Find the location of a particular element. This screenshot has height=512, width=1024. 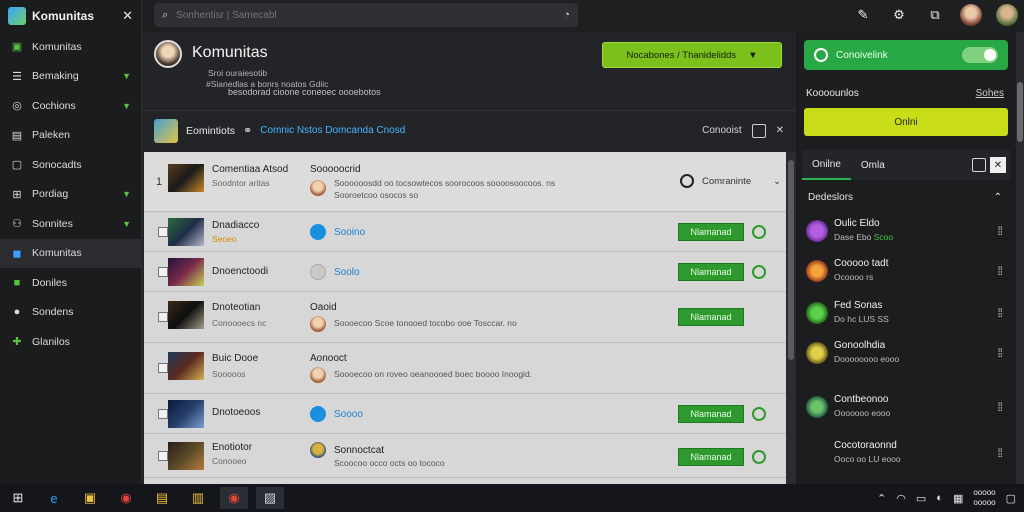

table-row: Dnoenctoodi Soolo Nlamanad is located at coordinates (465, 272).